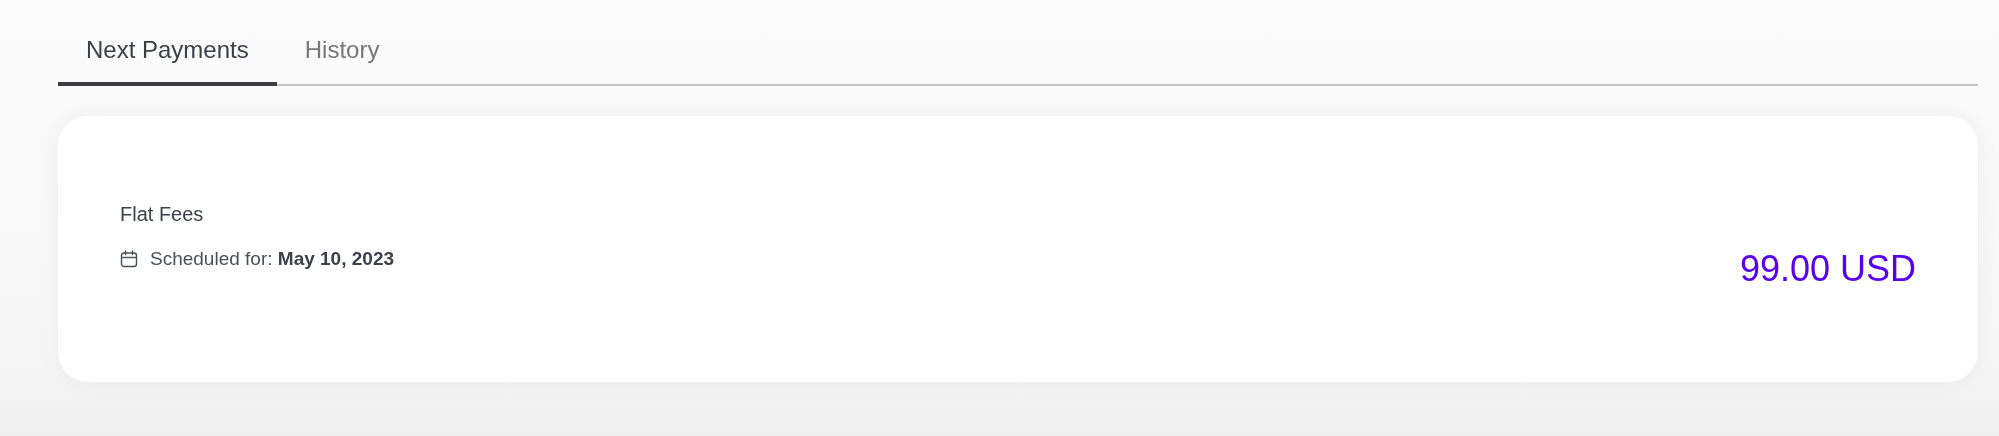 The height and width of the screenshot is (436, 1999). I want to click on tab: History, so click(342, 53).